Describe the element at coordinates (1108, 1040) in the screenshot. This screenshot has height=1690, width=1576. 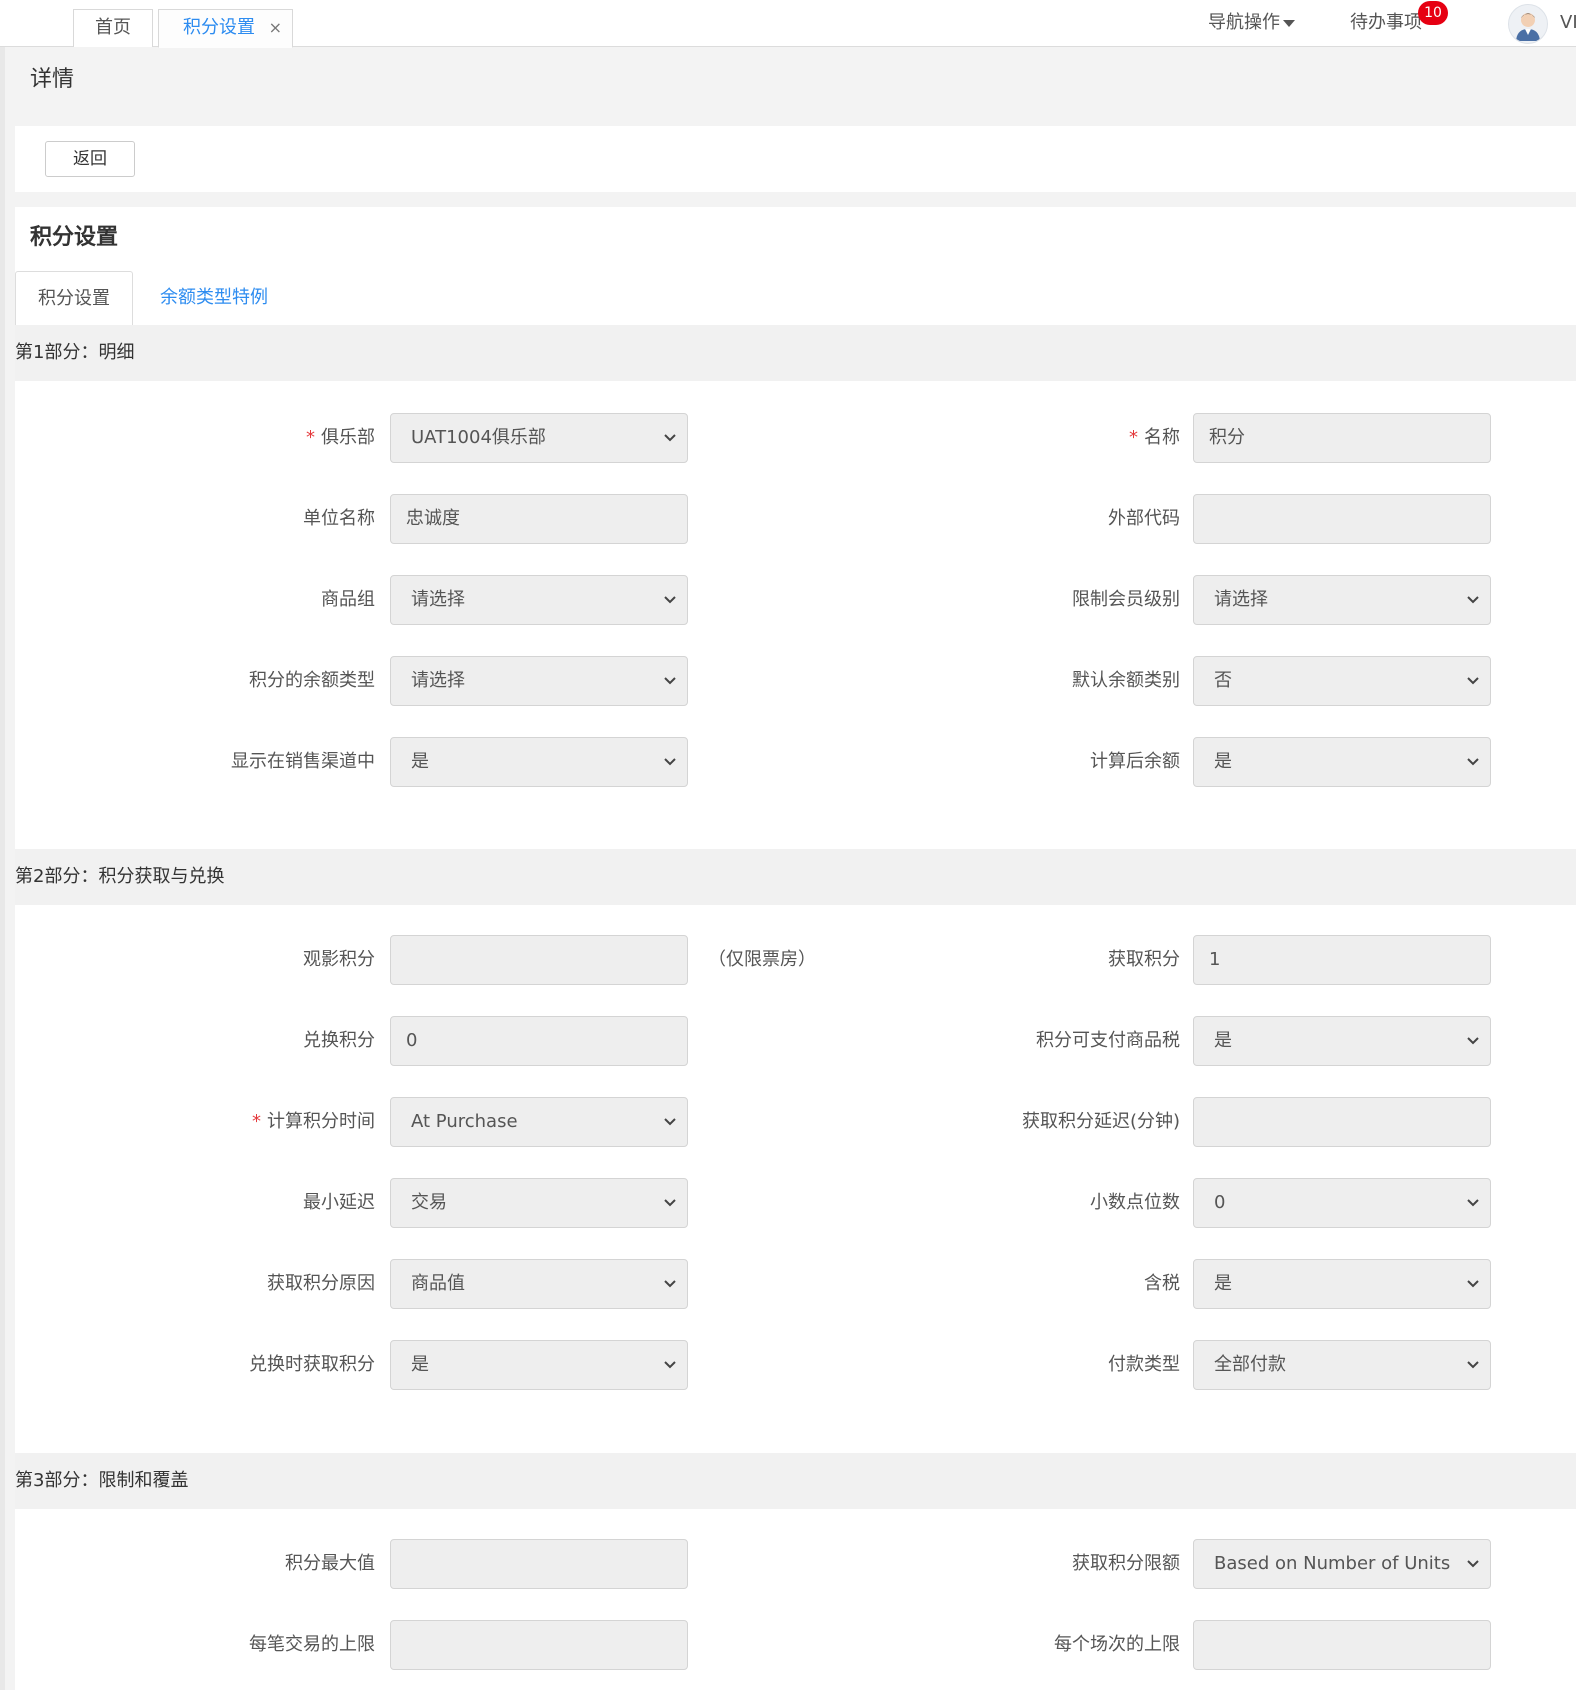
I see `pay-tax-label: 积分可支付商品税` at that location.